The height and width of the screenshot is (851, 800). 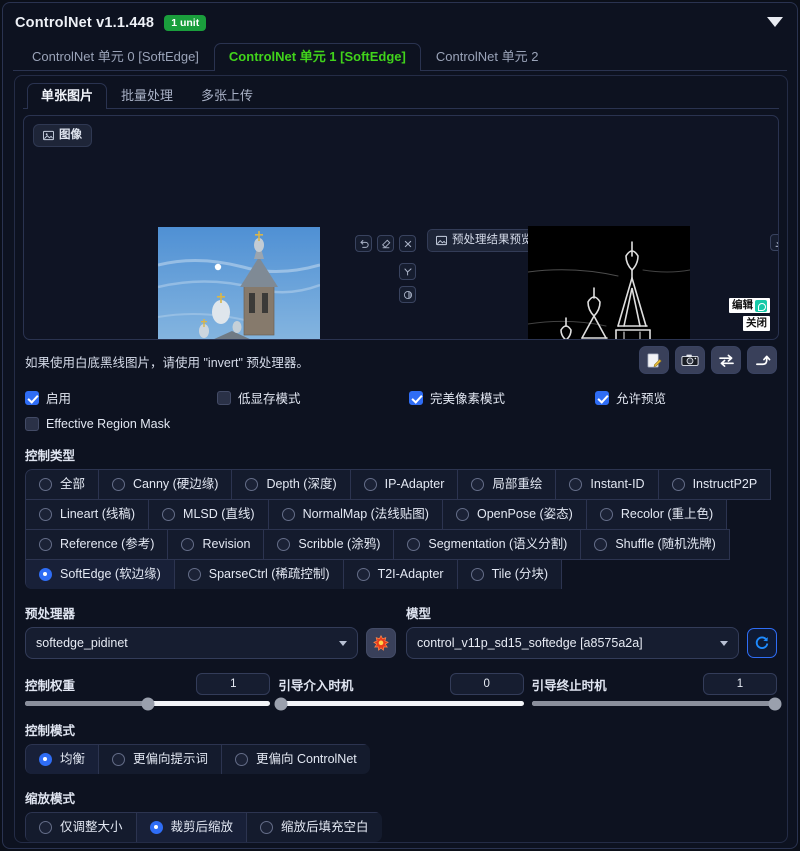 I want to click on checkbox-enable-box, so click(x=32, y=397).